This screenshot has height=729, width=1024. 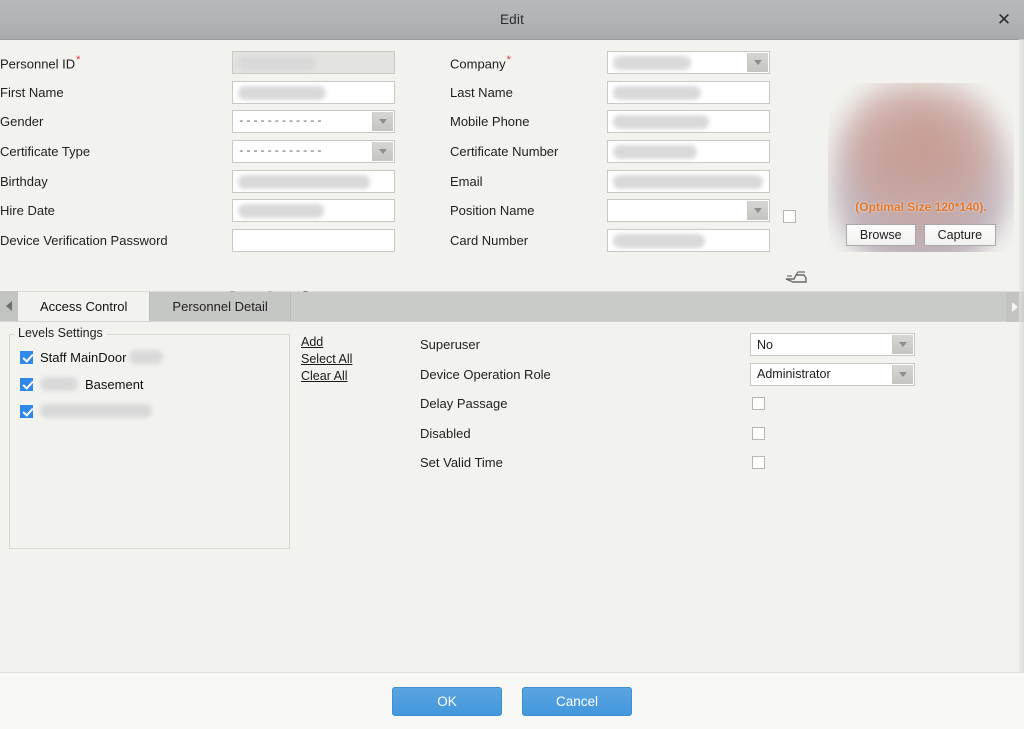 I want to click on input-card-number, so click(x=688, y=240).